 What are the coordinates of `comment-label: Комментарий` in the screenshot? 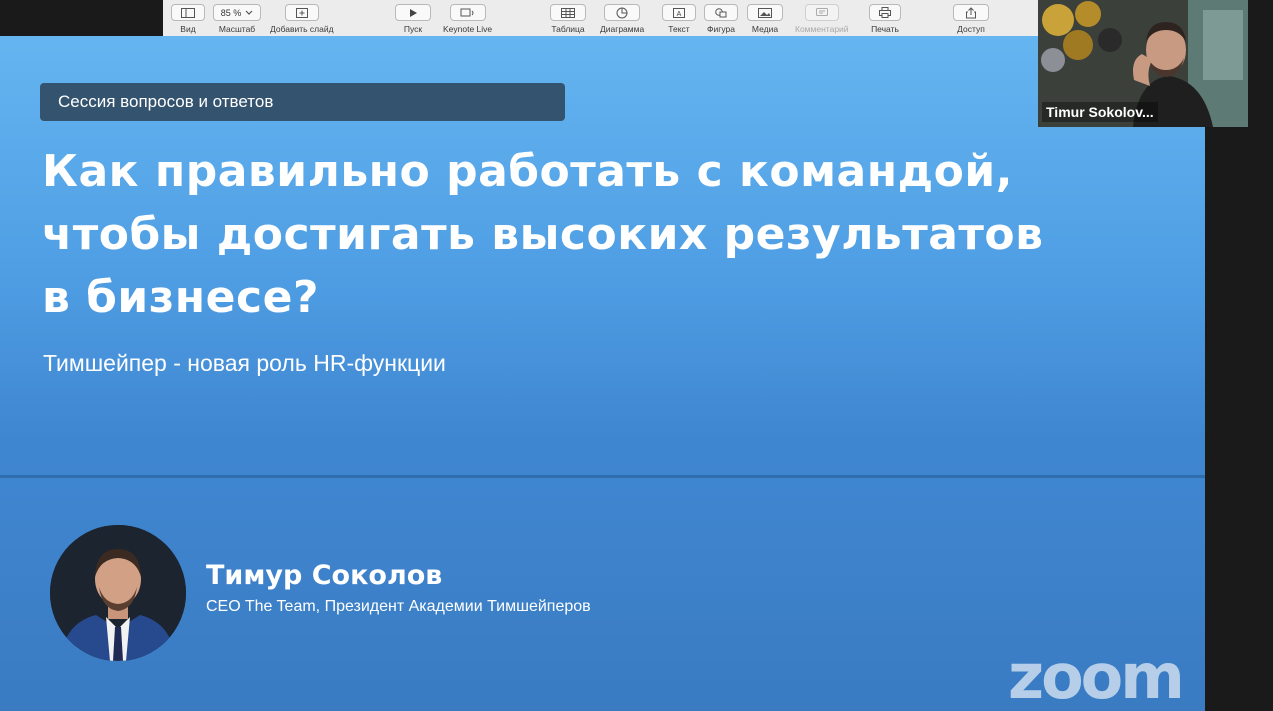 It's located at (822, 29).